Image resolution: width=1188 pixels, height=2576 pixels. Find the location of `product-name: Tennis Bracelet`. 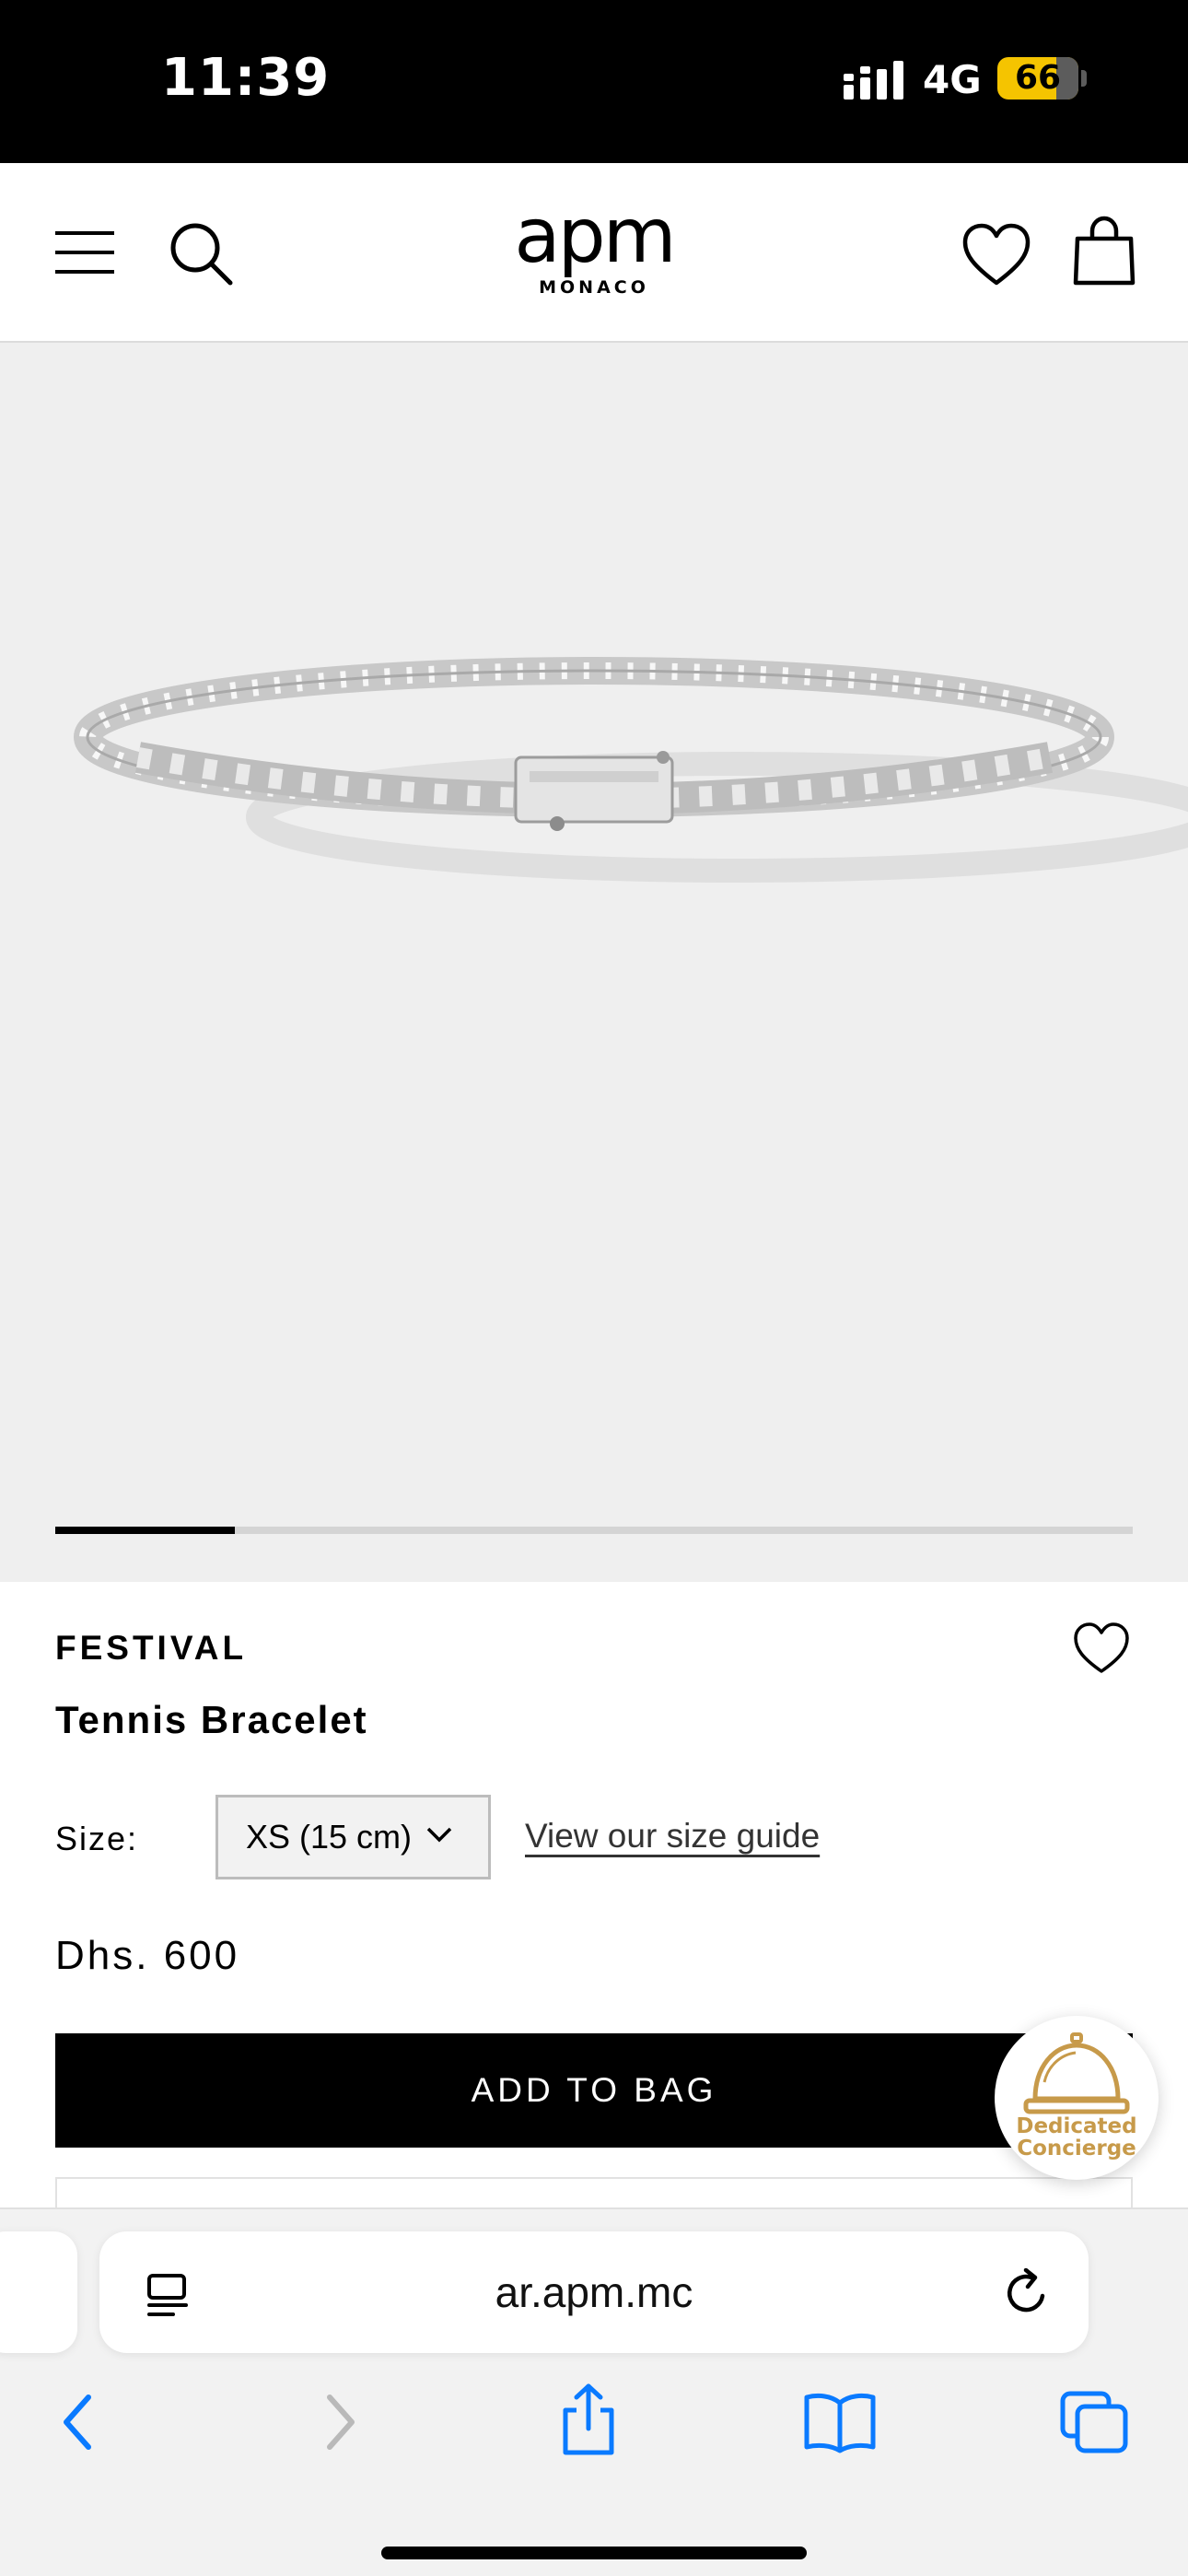

product-name: Tennis Bracelet is located at coordinates (211, 1719).